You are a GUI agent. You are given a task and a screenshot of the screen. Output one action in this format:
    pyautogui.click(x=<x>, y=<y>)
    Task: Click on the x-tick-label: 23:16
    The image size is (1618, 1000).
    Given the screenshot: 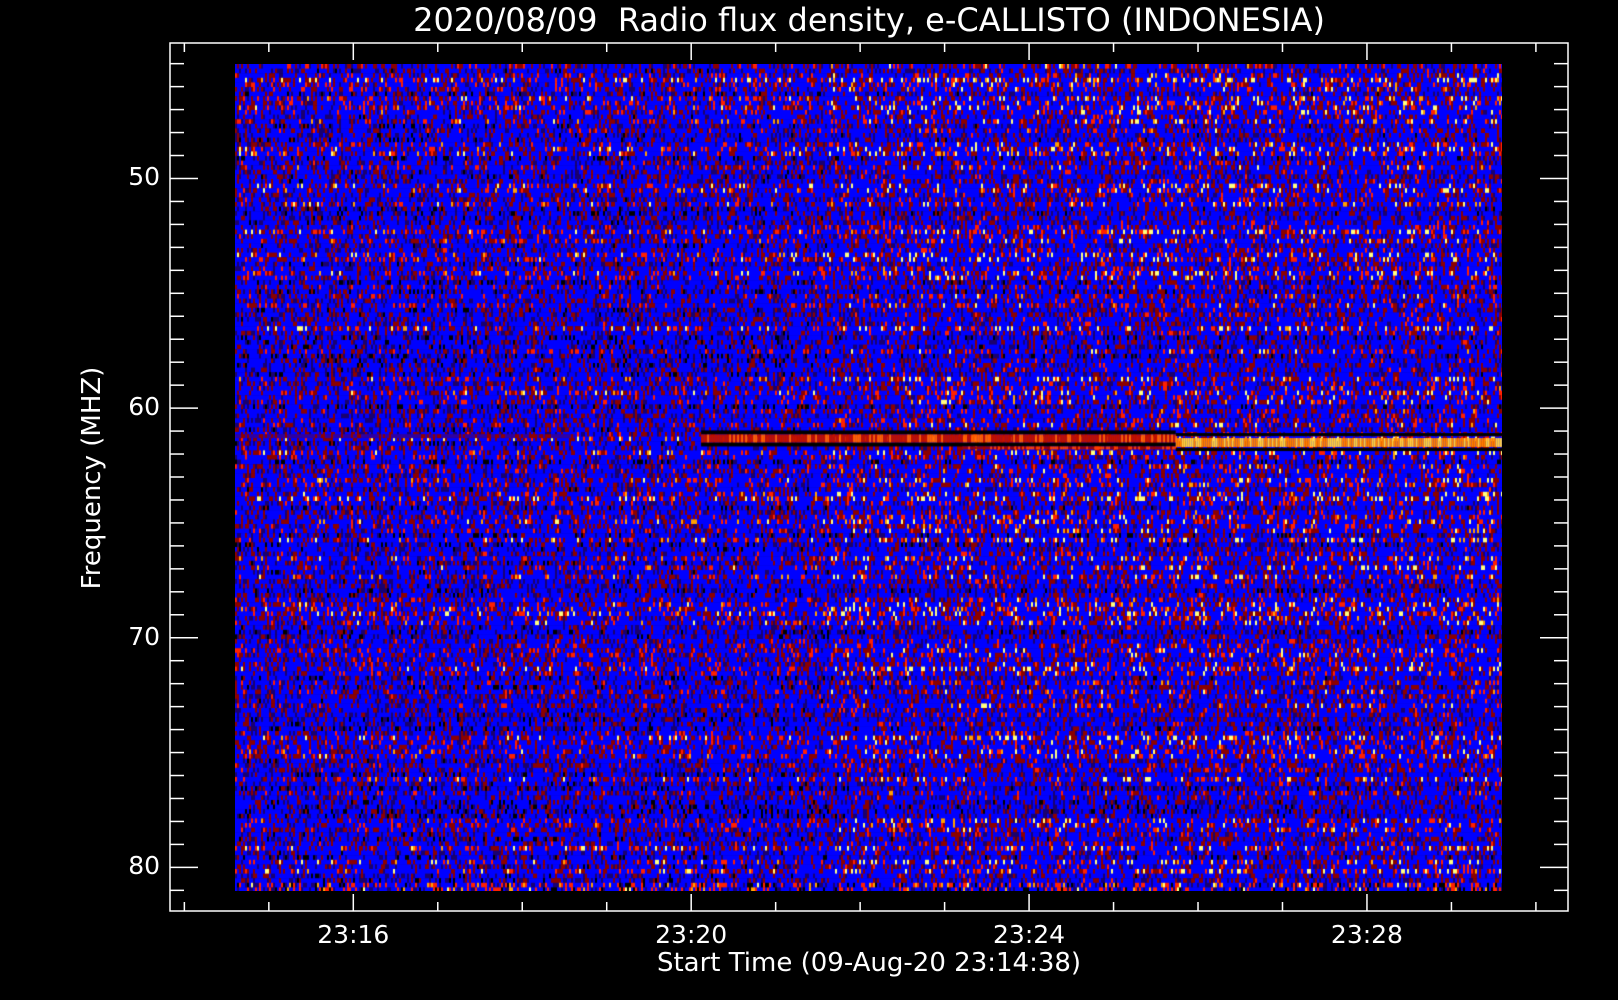 What is the action you would take?
    pyautogui.click(x=353, y=934)
    